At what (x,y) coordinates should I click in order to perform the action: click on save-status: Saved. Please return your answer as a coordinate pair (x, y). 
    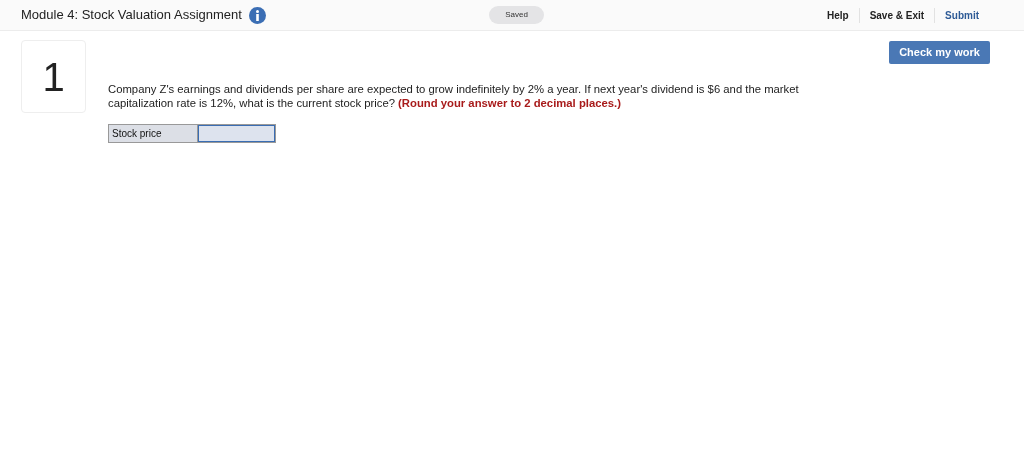
    Looking at the image, I should click on (516, 15).